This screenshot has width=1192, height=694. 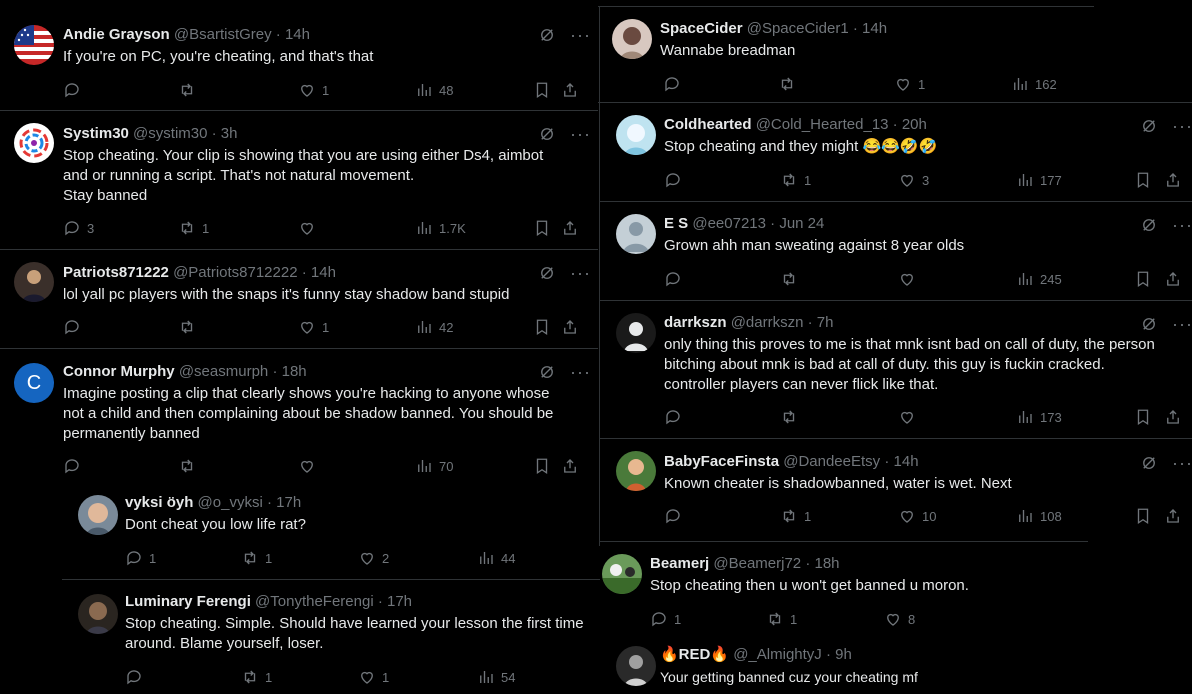 What do you see at coordinates (1034, 84) in the screenshot?
I see `views-button: 162` at bounding box center [1034, 84].